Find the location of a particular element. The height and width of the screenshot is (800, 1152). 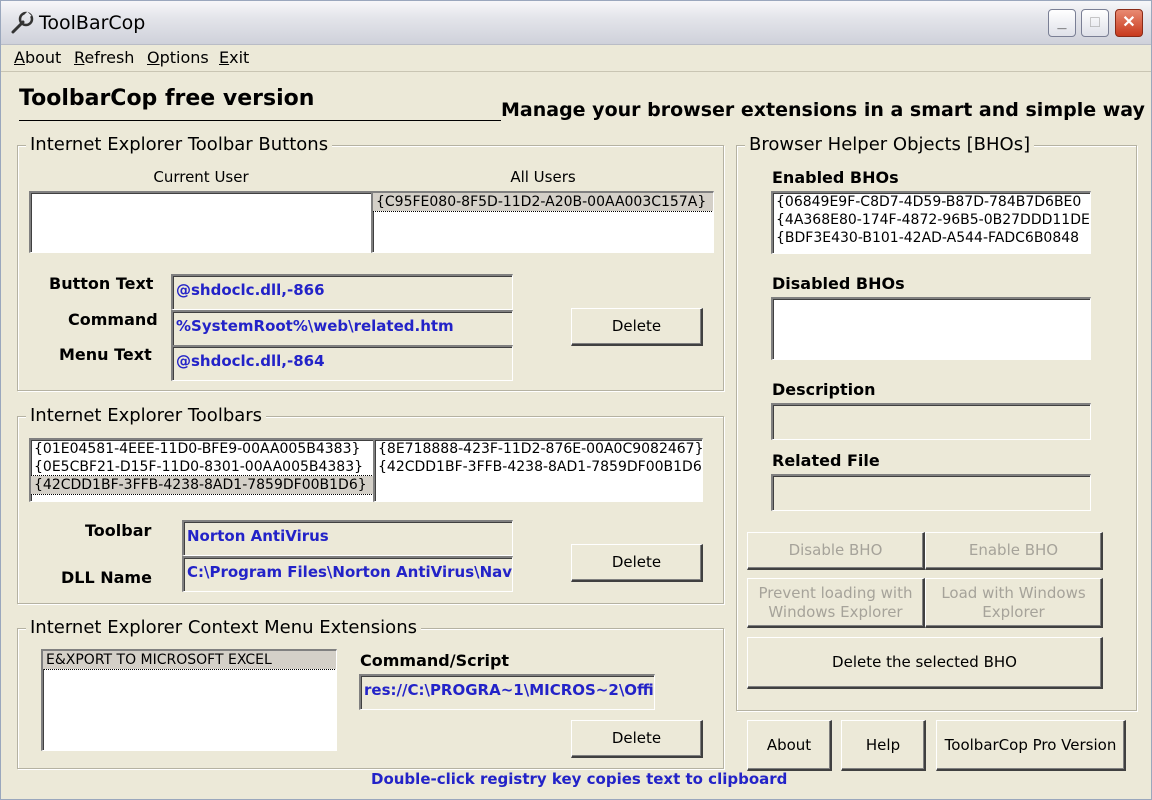

menu-refresh: Refresh is located at coordinates (104, 57).